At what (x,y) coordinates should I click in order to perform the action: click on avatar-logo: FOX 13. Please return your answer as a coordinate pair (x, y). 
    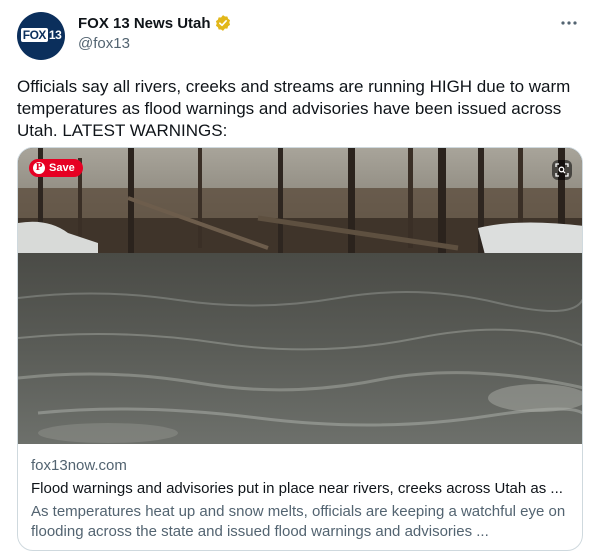
    Looking at the image, I should click on (41, 35).